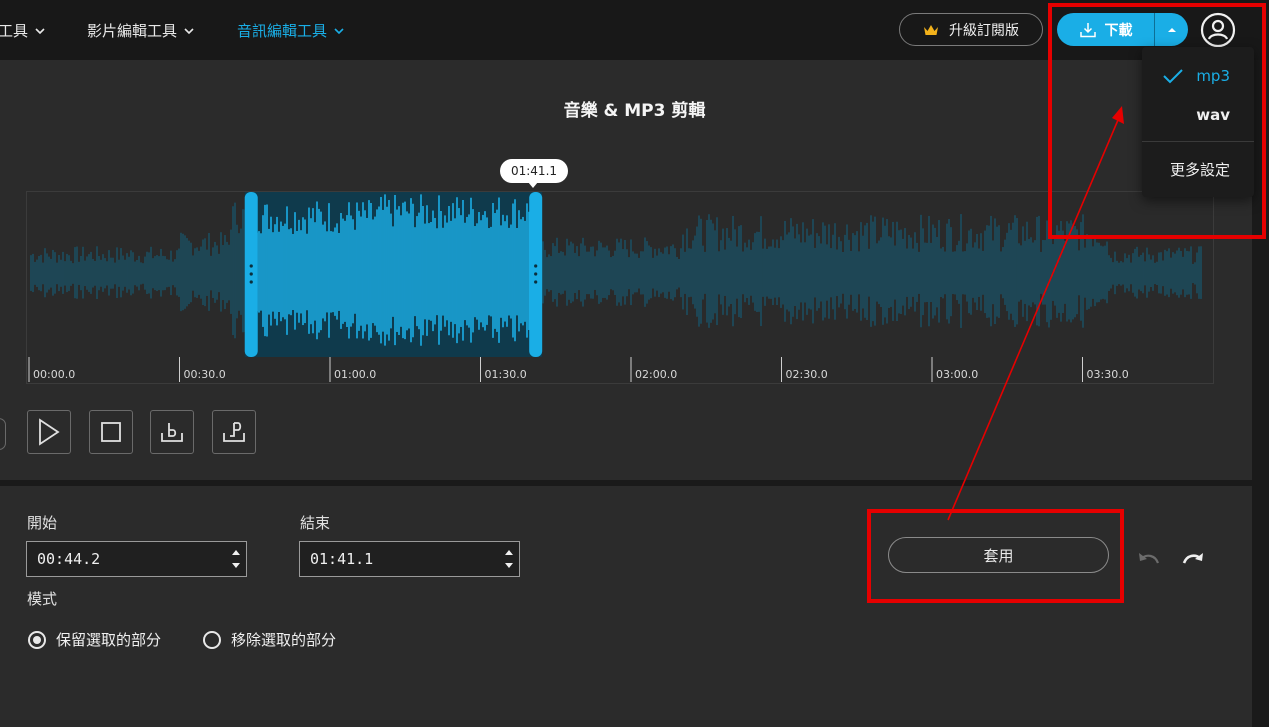 This screenshot has width=1269, height=727. Describe the element at coordinates (806, 374) in the screenshot. I see `timeline-tick-label: 02:30.0` at that location.